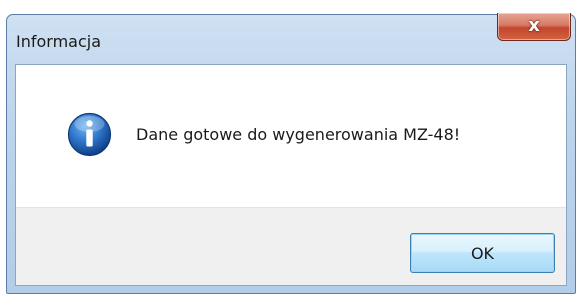 This screenshot has width=581, height=298. I want to click on message-text: Dane gotowe do wygenerowania MZ-48!, so click(298, 134).